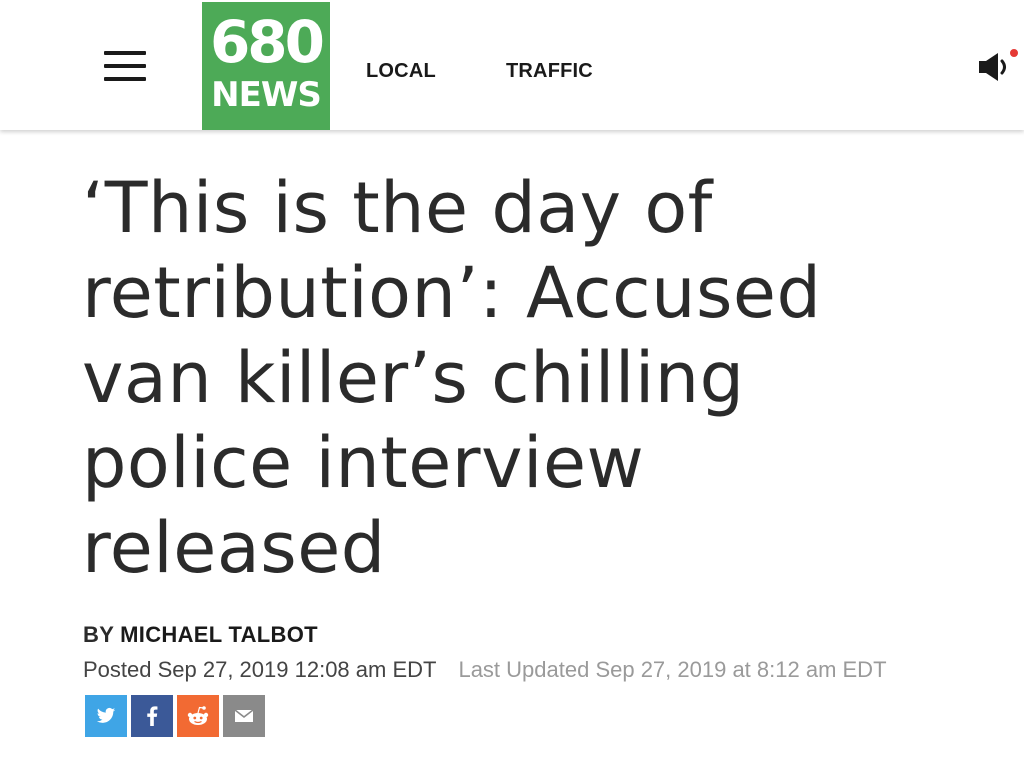 This screenshot has height=767, width=1024. I want to click on twitter-icon, so click(106, 715).